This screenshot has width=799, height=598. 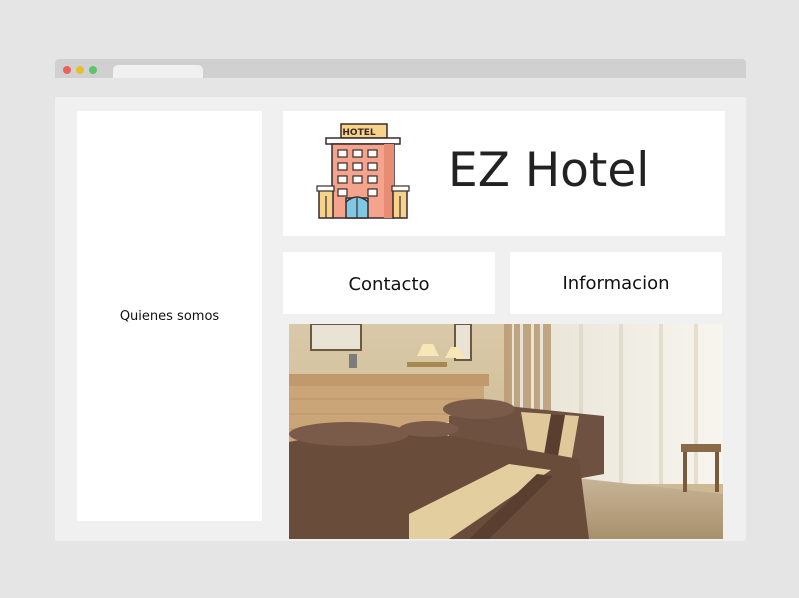 What do you see at coordinates (616, 283) in the screenshot?
I see `nav-informacion-button: Informacion` at bounding box center [616, 283].